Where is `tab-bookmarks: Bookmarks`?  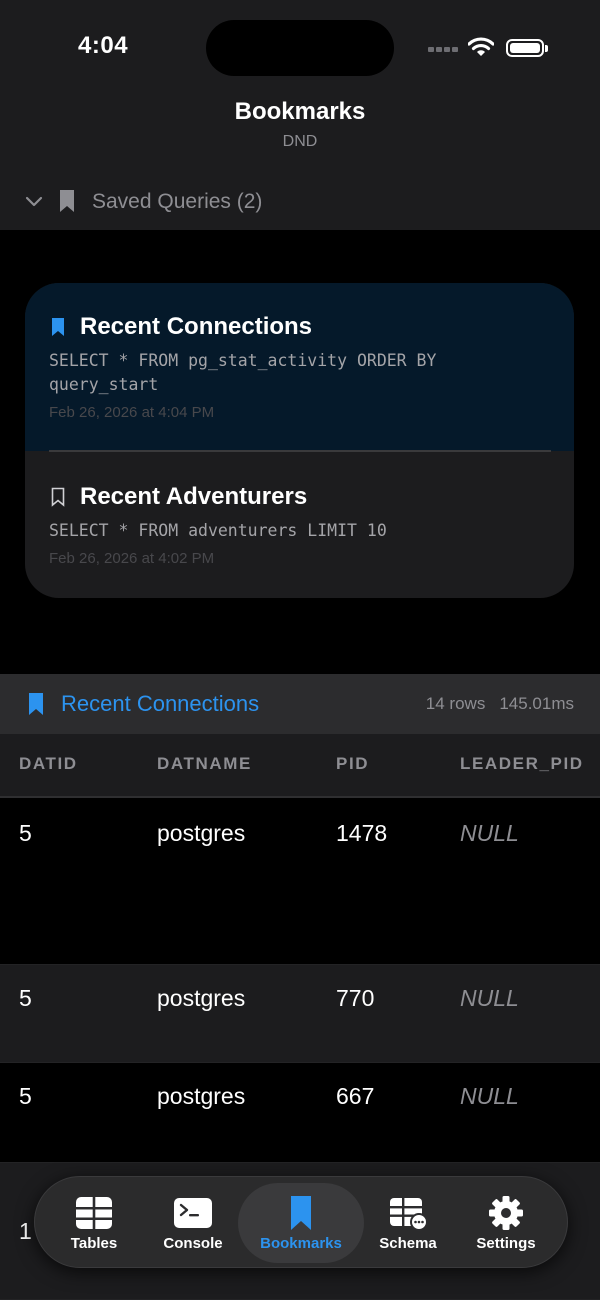
tab-bookmarks: Bookmarks is located at coordinates (301, 1223).